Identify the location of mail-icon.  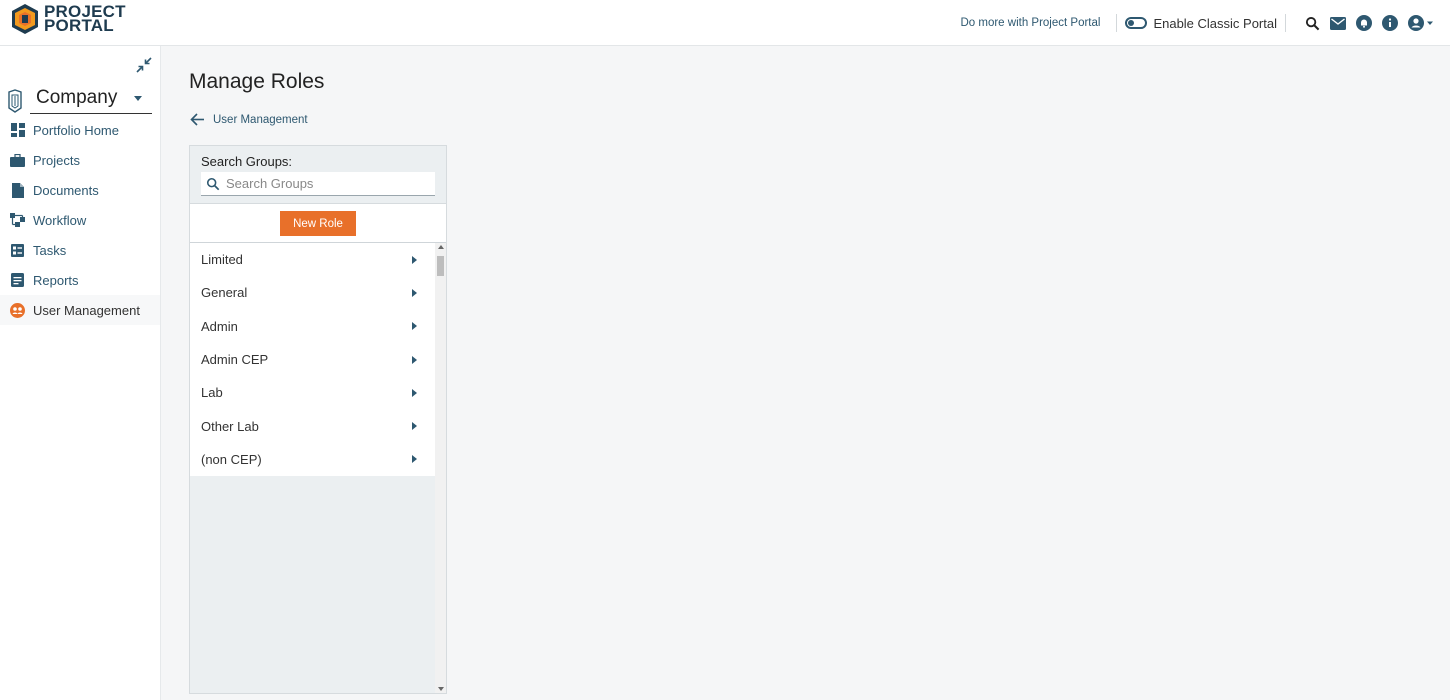
(1338, 23).